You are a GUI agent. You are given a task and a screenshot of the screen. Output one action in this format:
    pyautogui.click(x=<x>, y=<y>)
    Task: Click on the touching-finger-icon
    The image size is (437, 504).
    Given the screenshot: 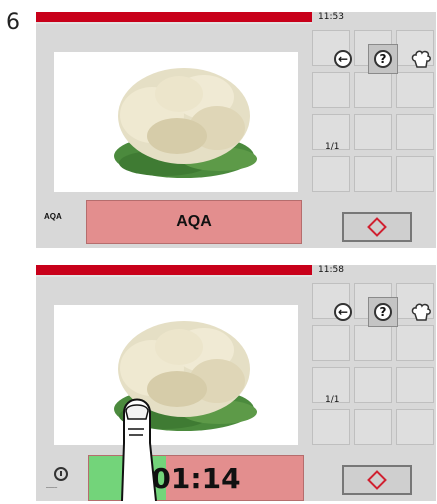 What is the action you would take?
    pyautogui.click(x=139, y=449)
    